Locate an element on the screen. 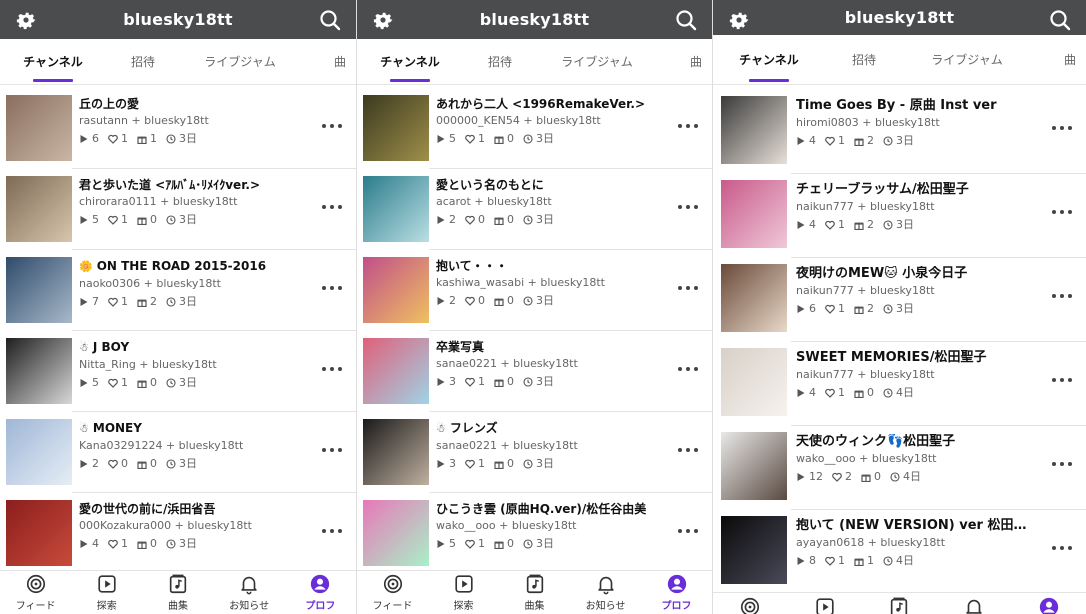 This screenshot has width=1086, height=614. title-emoji: ☃ is located at coordinates (441, 428).